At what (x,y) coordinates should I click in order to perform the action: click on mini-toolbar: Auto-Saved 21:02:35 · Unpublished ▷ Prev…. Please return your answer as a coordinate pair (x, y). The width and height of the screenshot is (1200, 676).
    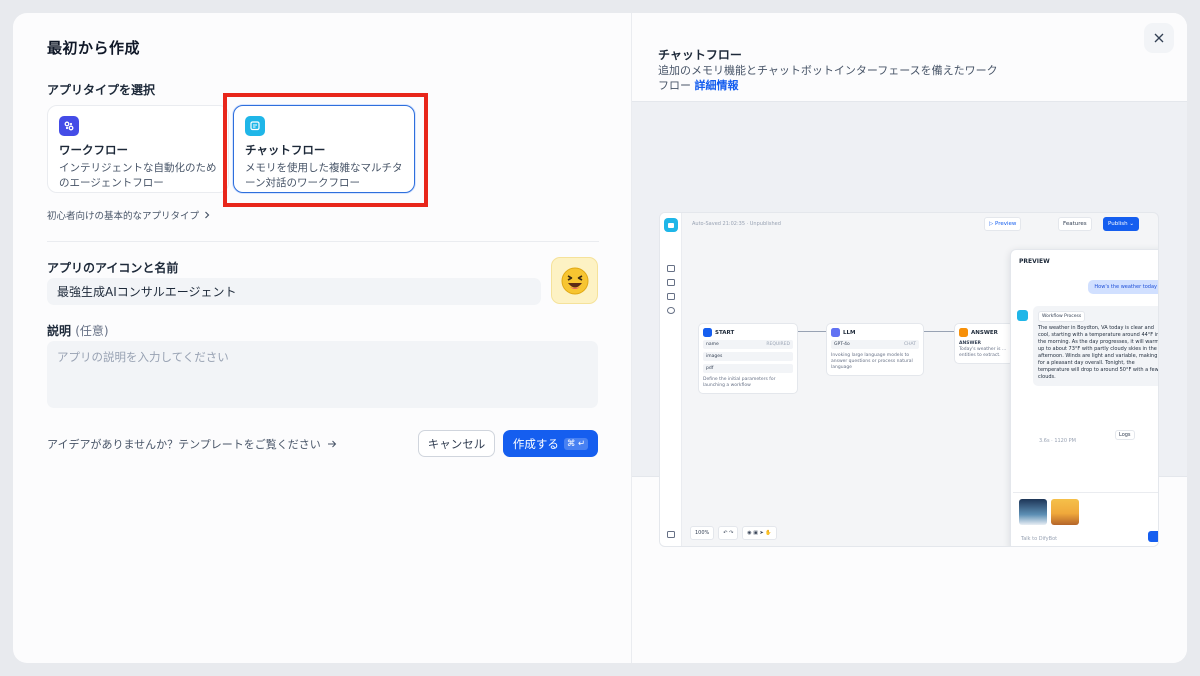
    Looking at the image, I should click on (920, 225).